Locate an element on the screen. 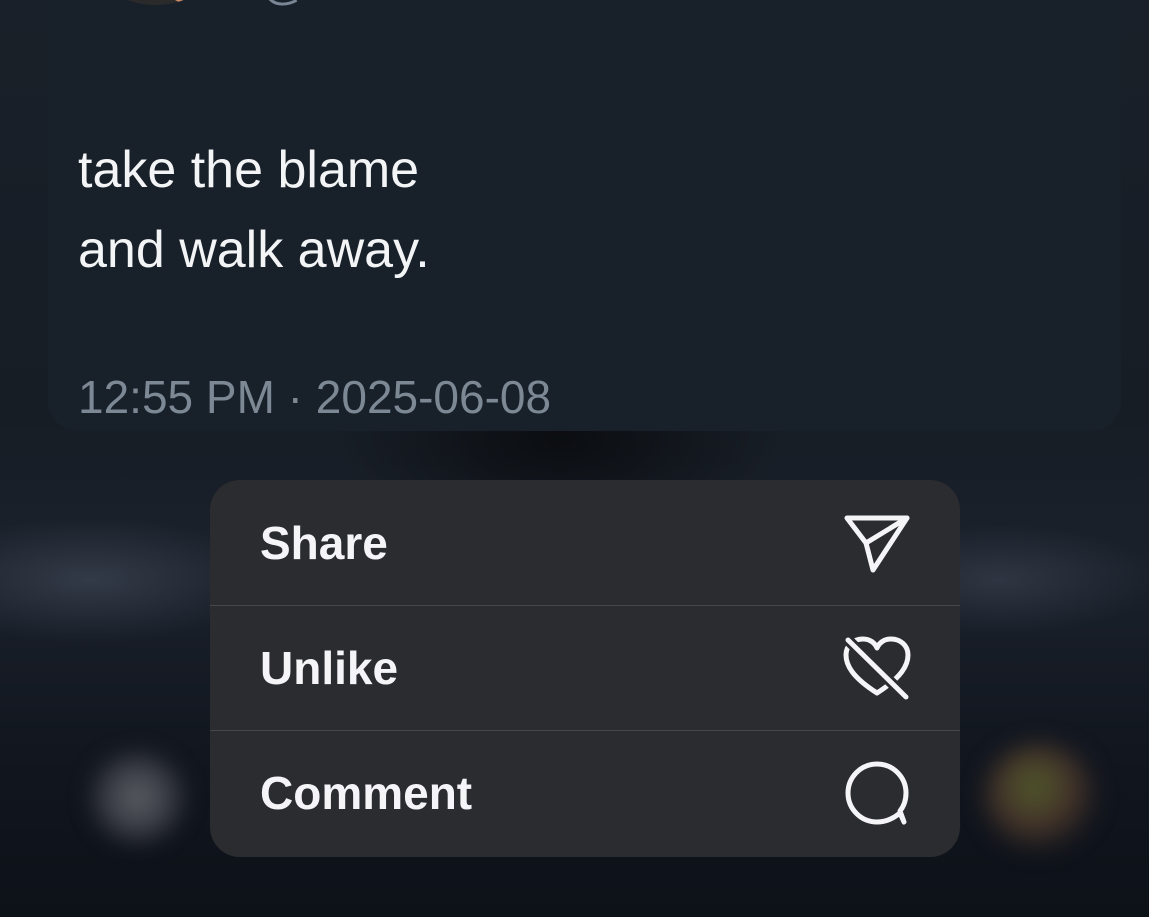  menu-item-label: Comment is located at coordinates (366, 793).